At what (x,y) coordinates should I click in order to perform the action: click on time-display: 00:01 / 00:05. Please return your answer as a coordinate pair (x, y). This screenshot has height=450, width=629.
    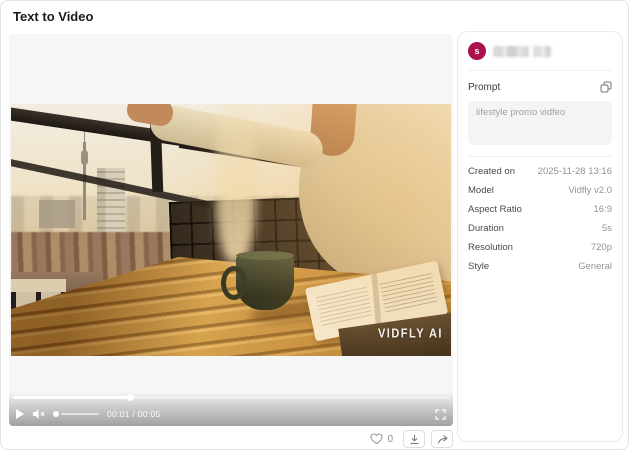
    Looking at the image, I should click on (134, 414).